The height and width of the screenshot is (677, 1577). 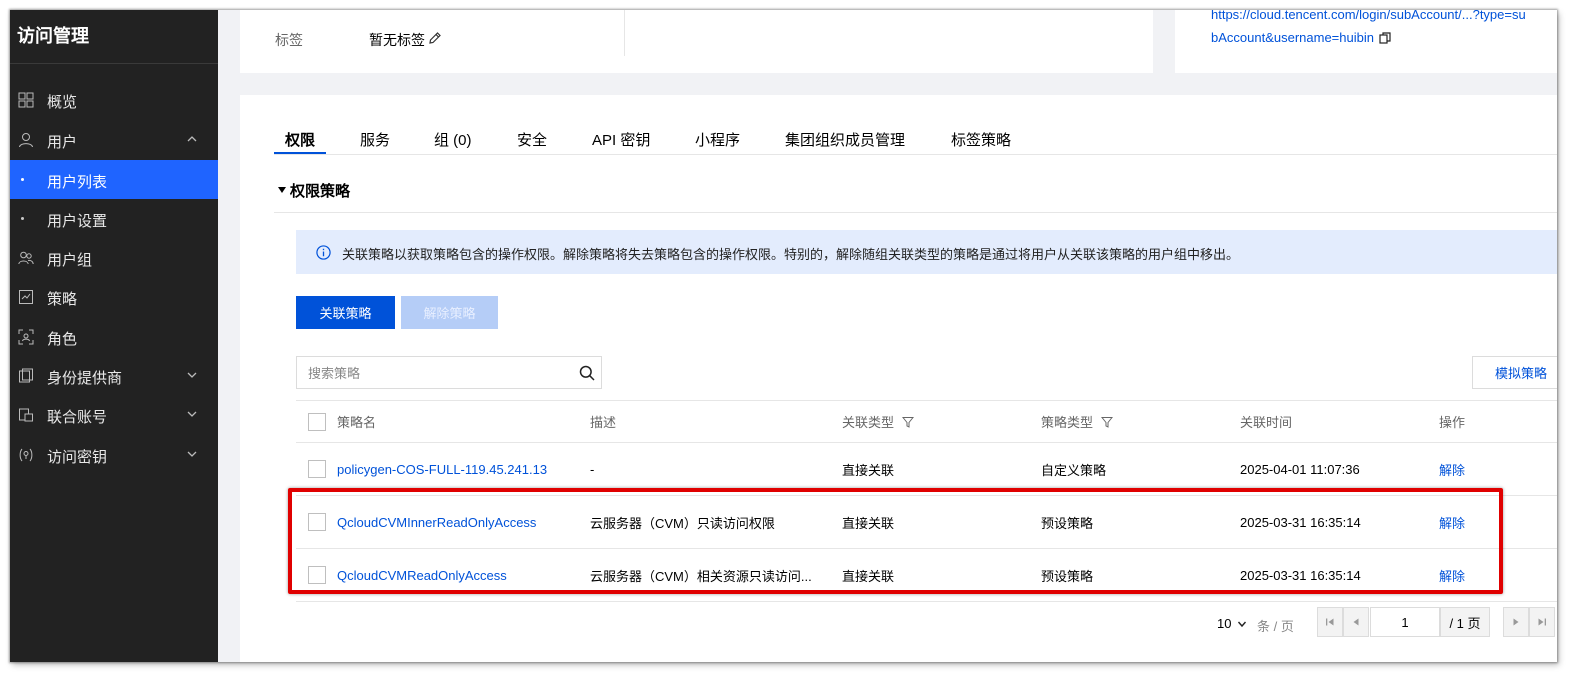 What do you see at coordinates (26, 455) in the screenshot?
I see `access-key-icon` at bounding box center [26, 455].